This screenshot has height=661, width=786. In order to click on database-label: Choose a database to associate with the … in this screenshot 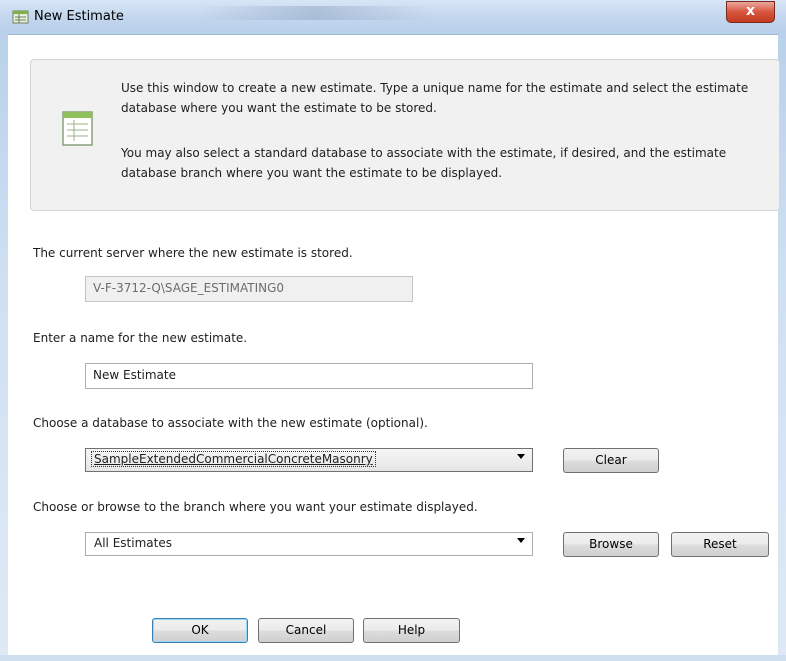, I will do `click(230, 423)`.